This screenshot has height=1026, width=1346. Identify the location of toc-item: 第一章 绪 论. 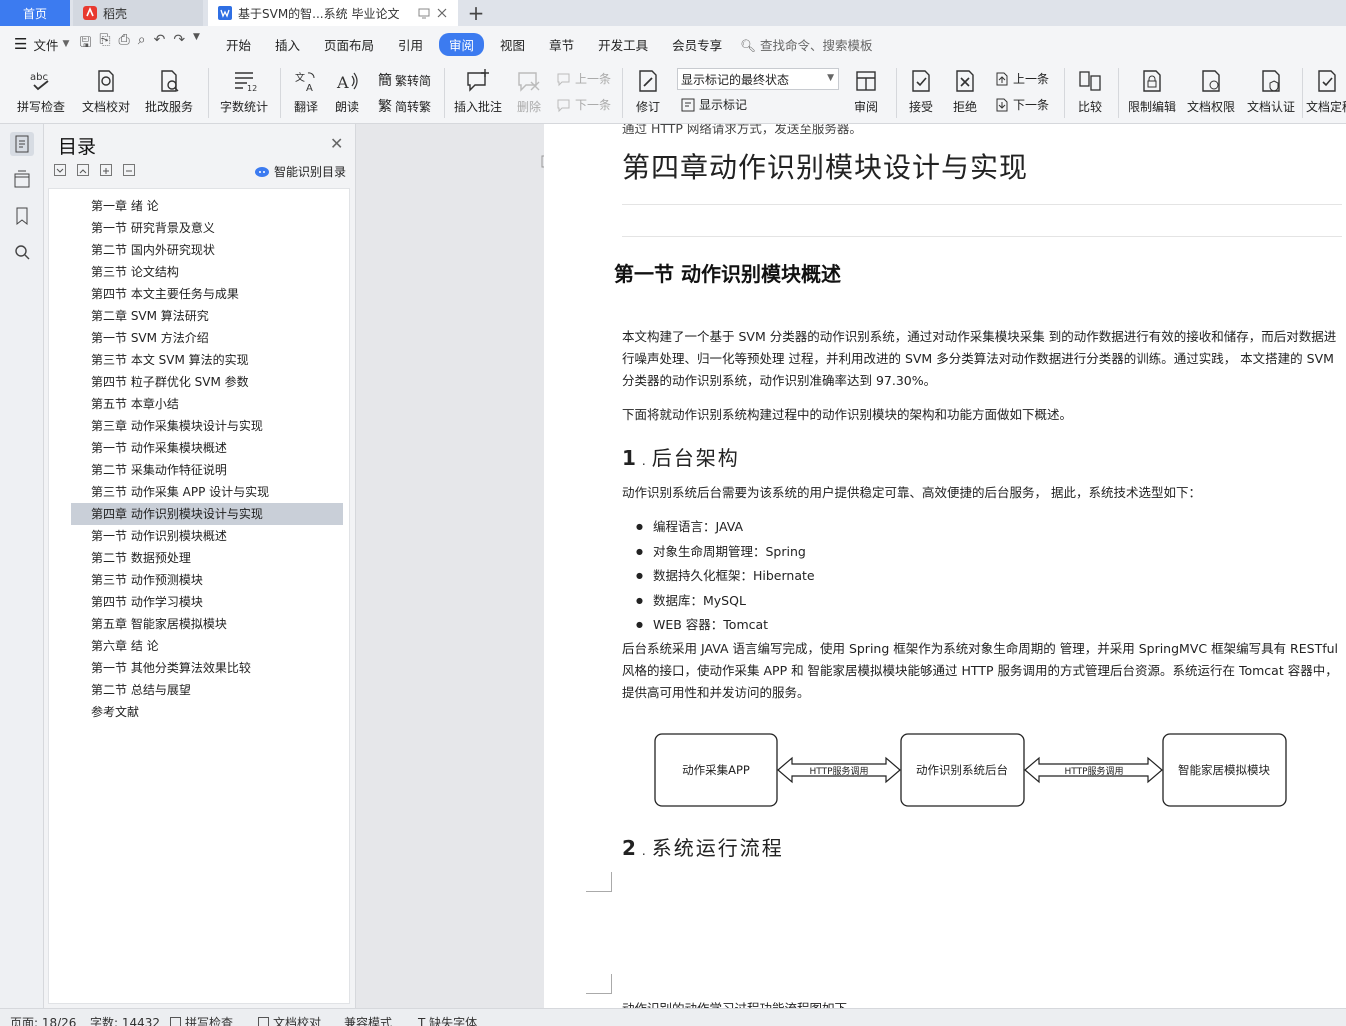
(199, 206).